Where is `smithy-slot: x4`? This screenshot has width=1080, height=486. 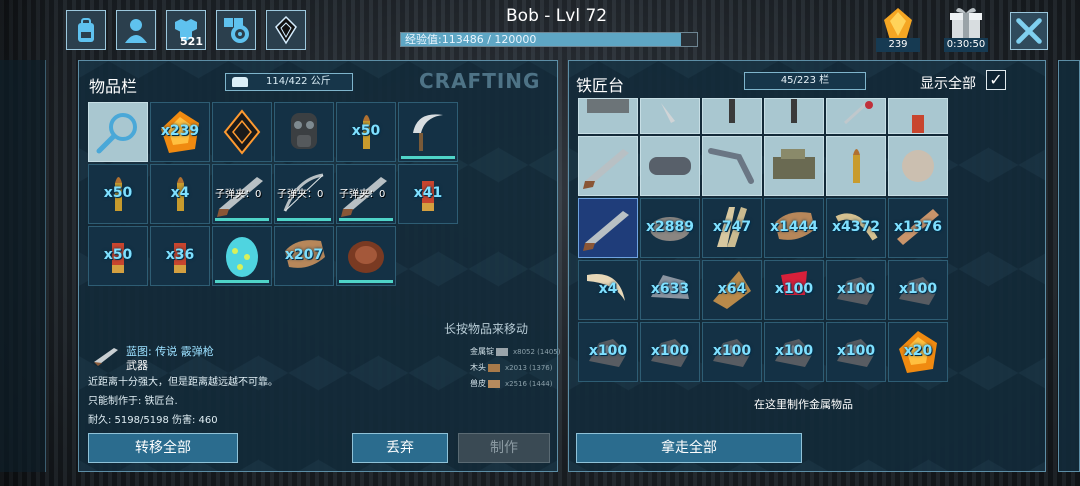 smithy-slot: x4 is located at coordinates (608, 290).